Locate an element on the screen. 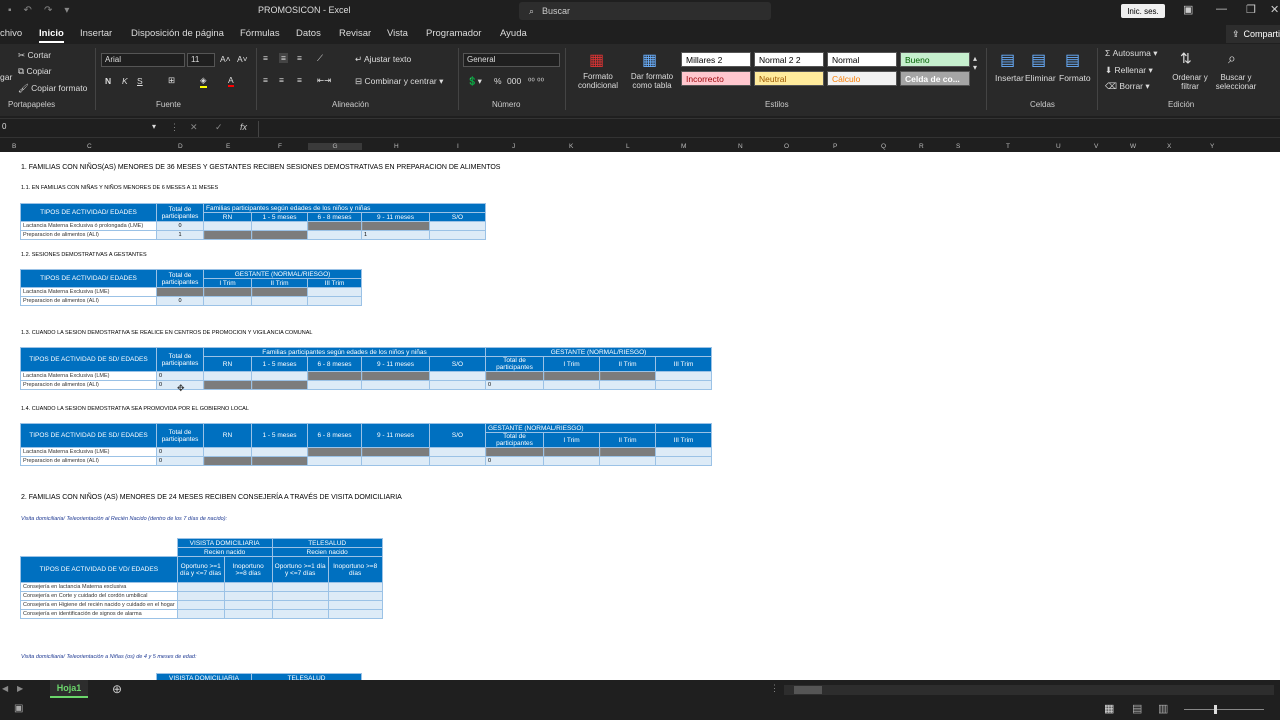 This screenshot has height=720, width=1280. cell-value: 1 is located at coordinates (395, 235).